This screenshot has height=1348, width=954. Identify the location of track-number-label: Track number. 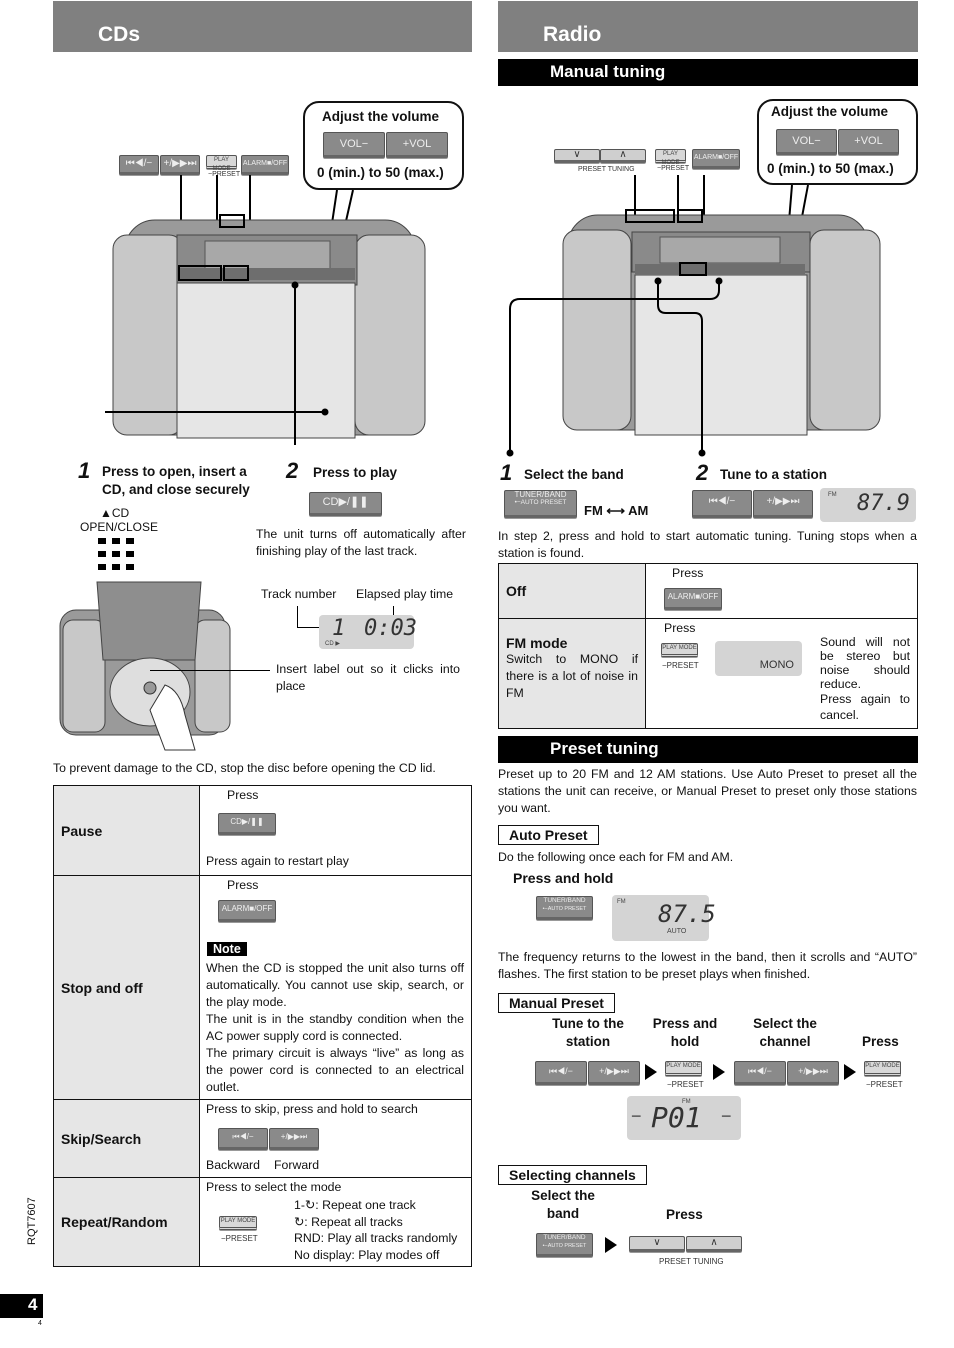
(299, 594).